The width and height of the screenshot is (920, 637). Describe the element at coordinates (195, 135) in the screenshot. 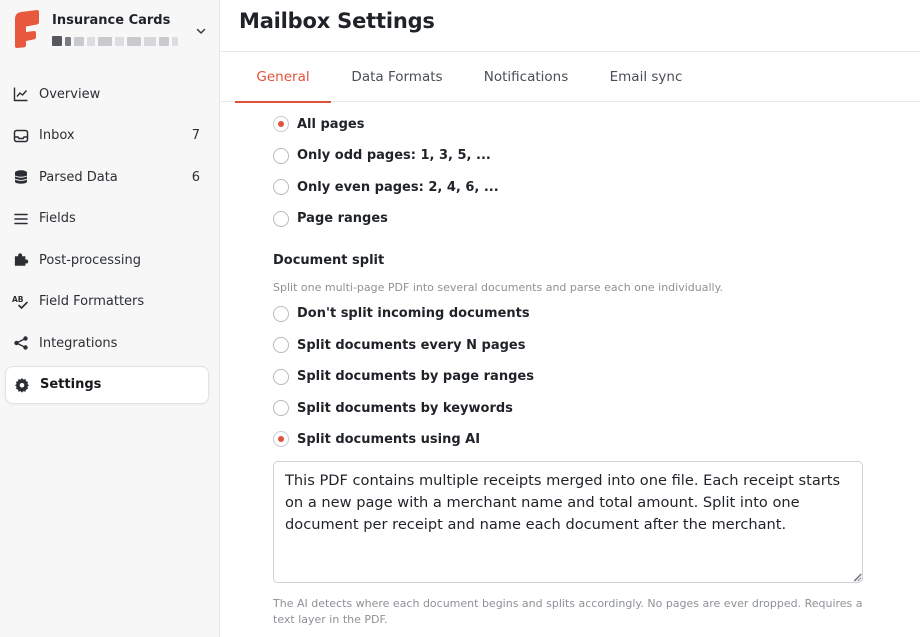

I see `sidebar-item-count: 7` at that location.